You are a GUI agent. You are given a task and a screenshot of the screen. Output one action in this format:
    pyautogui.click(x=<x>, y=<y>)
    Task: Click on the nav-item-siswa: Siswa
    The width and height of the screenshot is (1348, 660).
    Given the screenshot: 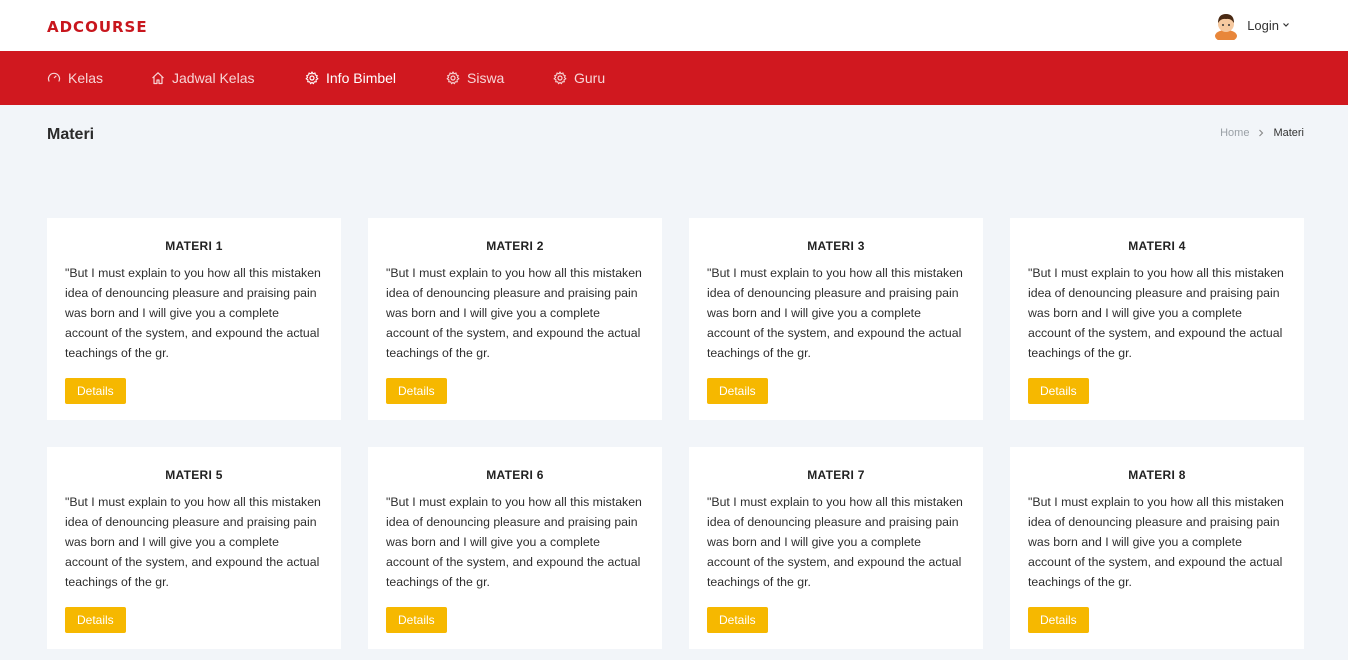 What is the action you would take?
    pyautogui.click(x=475, y=78)
    